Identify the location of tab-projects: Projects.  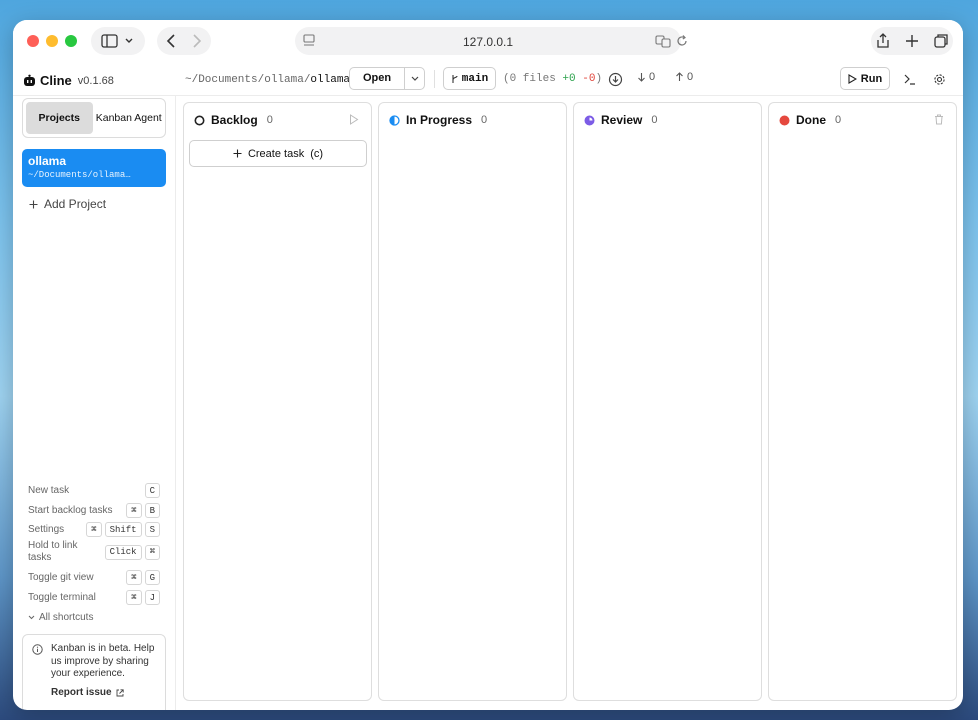
(59, 118).